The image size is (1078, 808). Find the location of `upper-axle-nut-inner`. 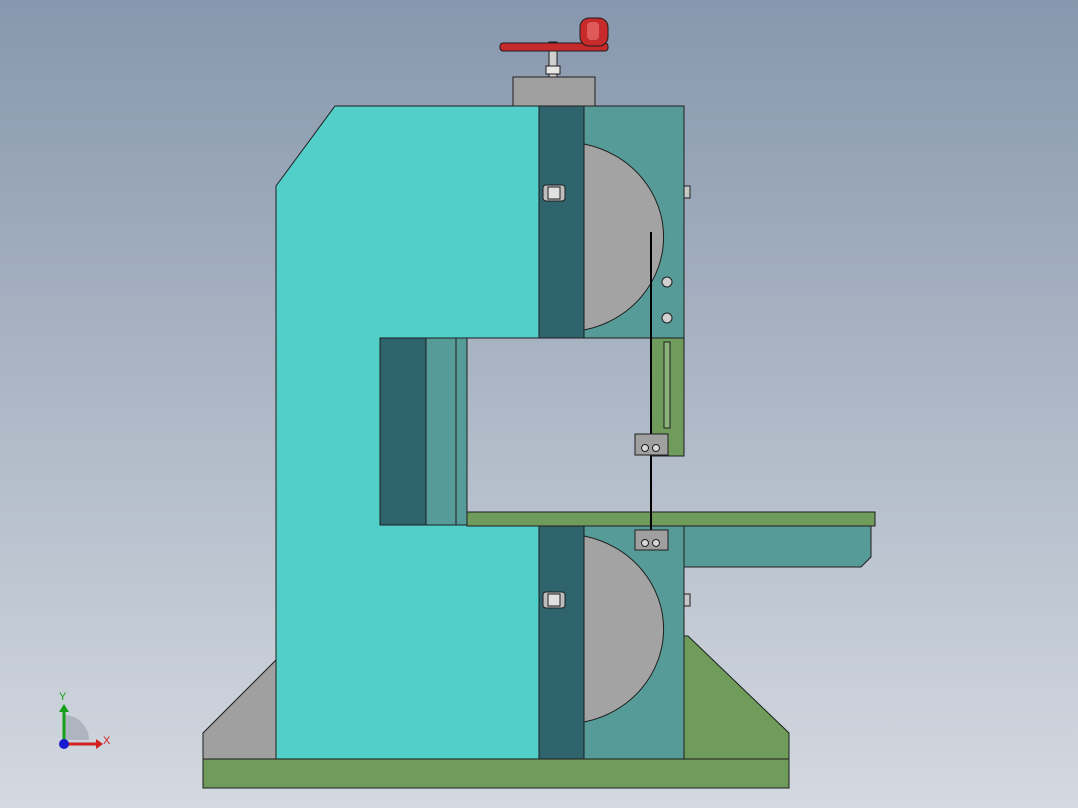

upper-axle-nut-inner is located at coordinates (554, 193).